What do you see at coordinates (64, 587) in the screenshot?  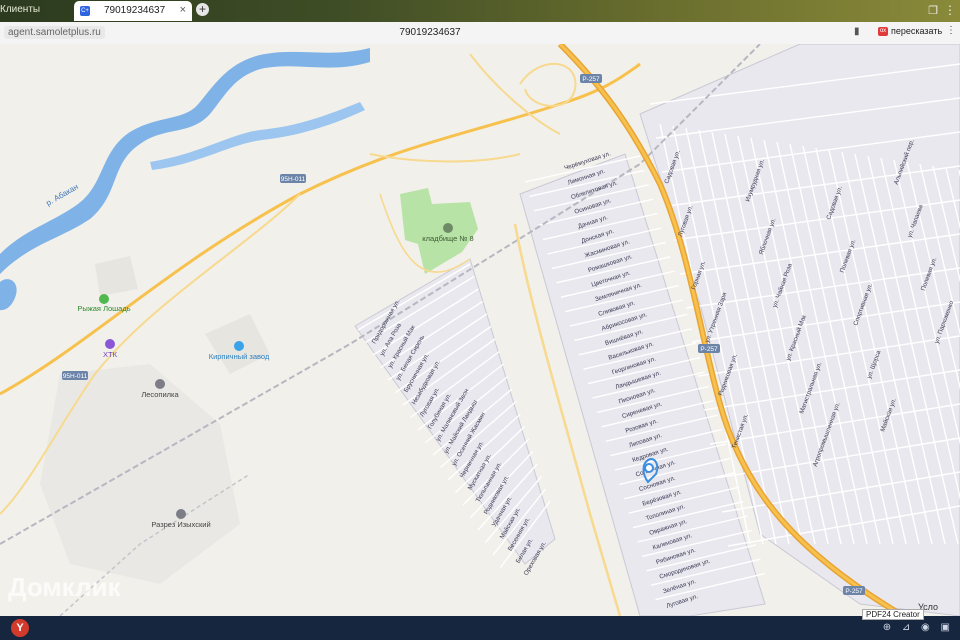 I see `map-watermark: Домклик` at bounding box center [64, 587].